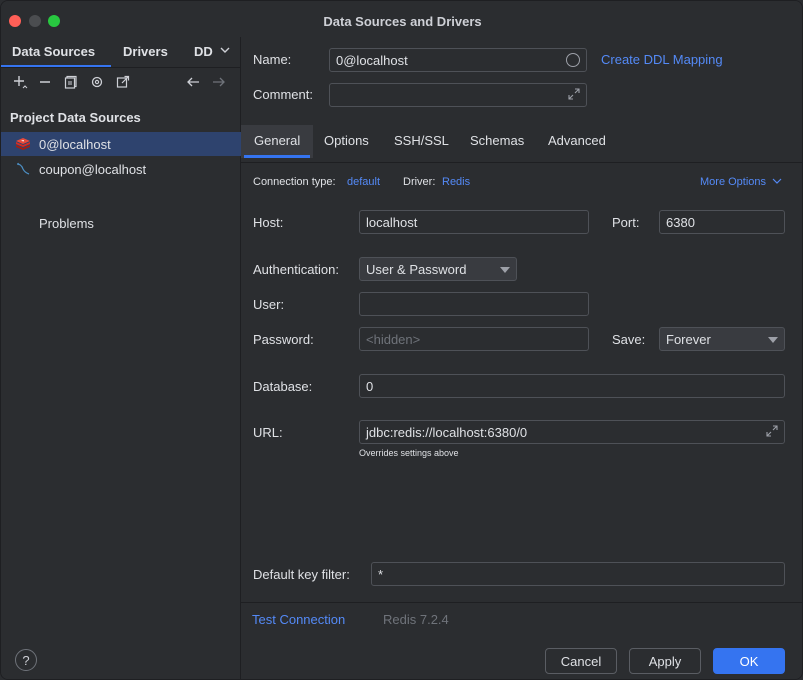 This screenshot has height=680, width=803. I want to click on driver-label: Driver:, so click(419, 182).